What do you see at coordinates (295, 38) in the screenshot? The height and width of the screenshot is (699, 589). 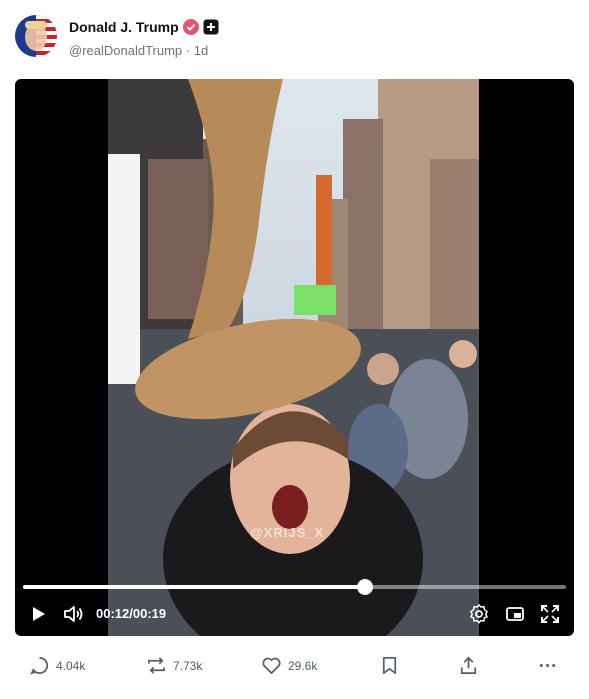 I see `post-header: Donald J. Trump @realDonaldTrump · 1d` at bounding box center [295, 38].